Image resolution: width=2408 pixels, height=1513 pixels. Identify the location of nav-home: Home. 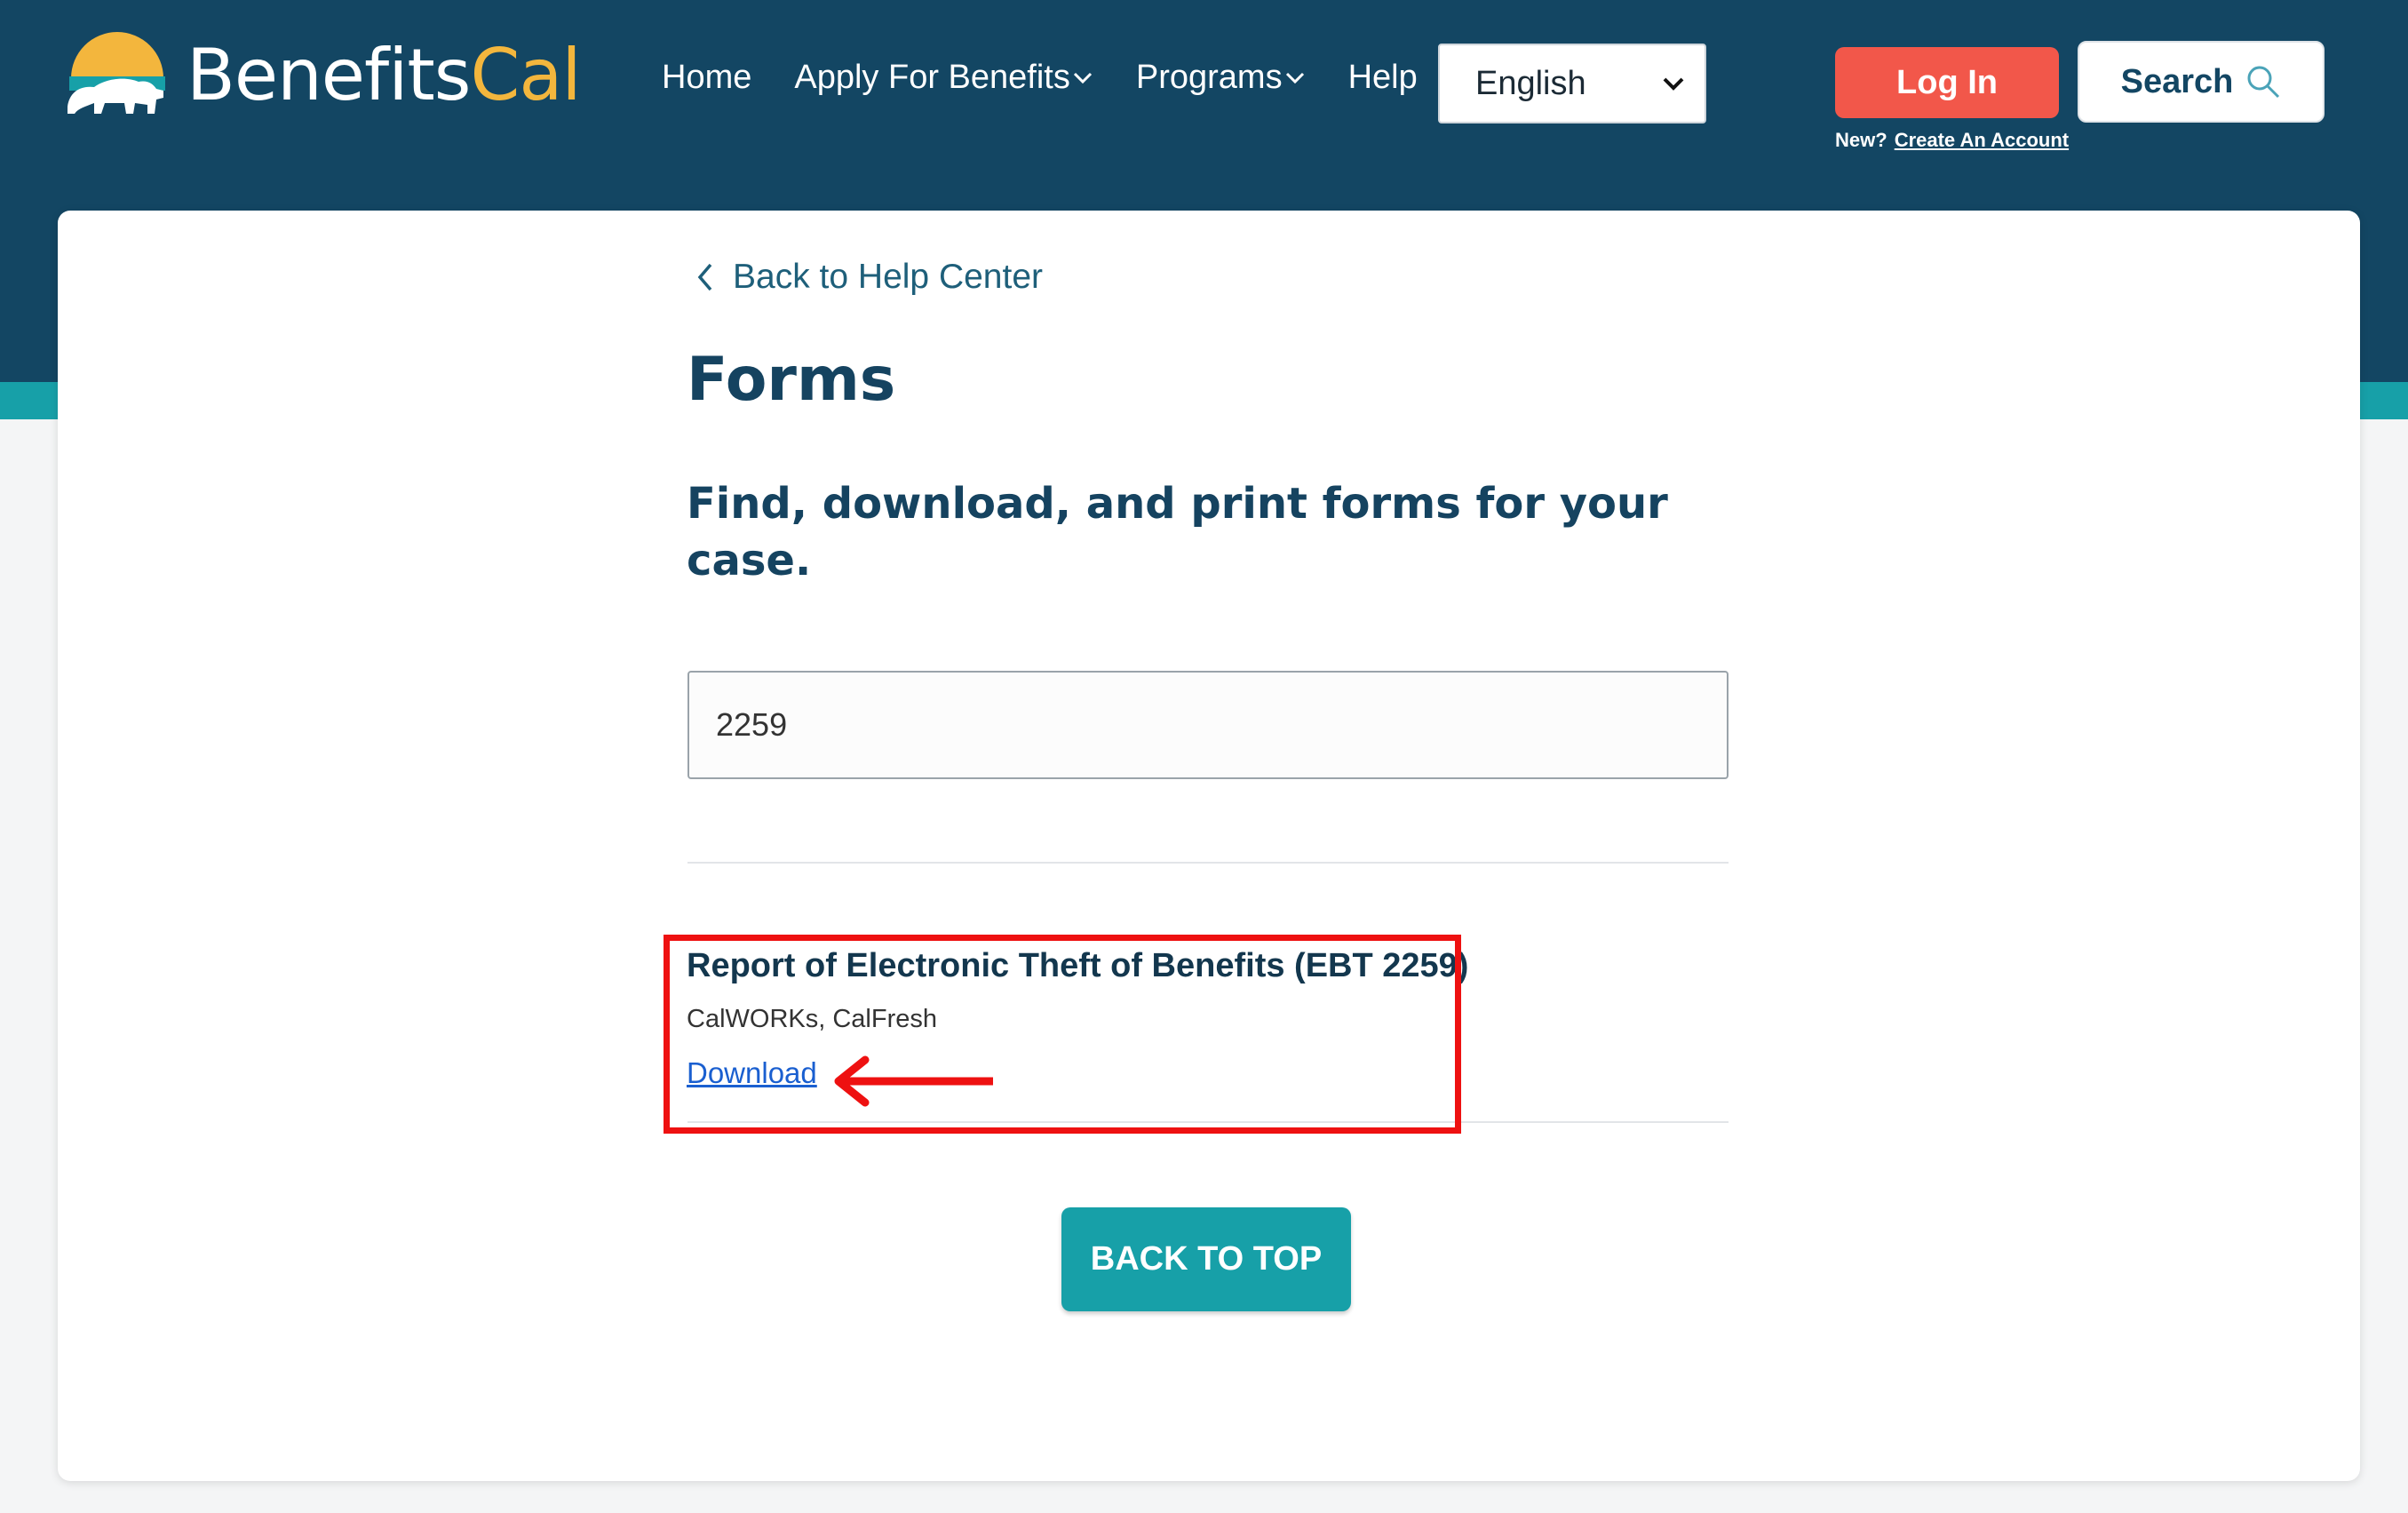
(706, 78).